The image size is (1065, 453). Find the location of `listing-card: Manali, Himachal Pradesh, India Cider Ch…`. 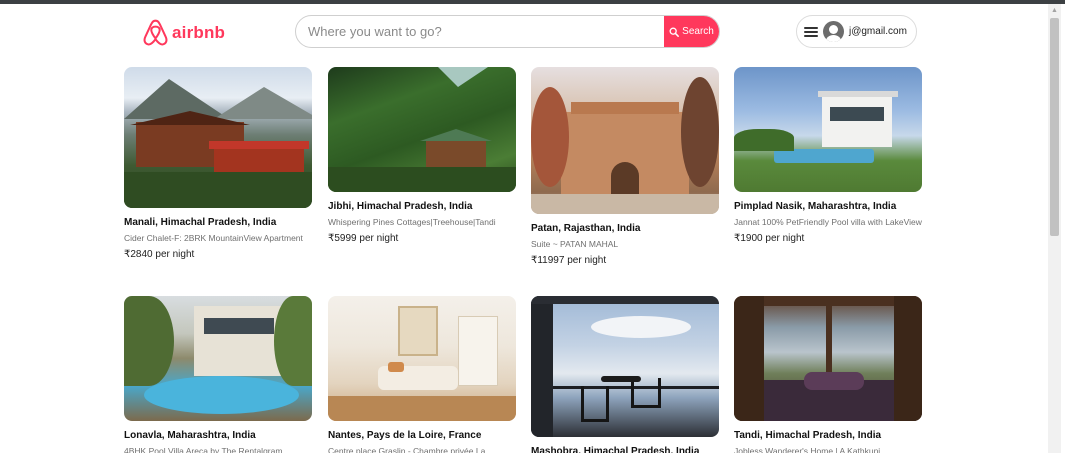

listing-card: Manali, Himachal Pradesh, India Cider Ch… is located at coordinates (218, 163).